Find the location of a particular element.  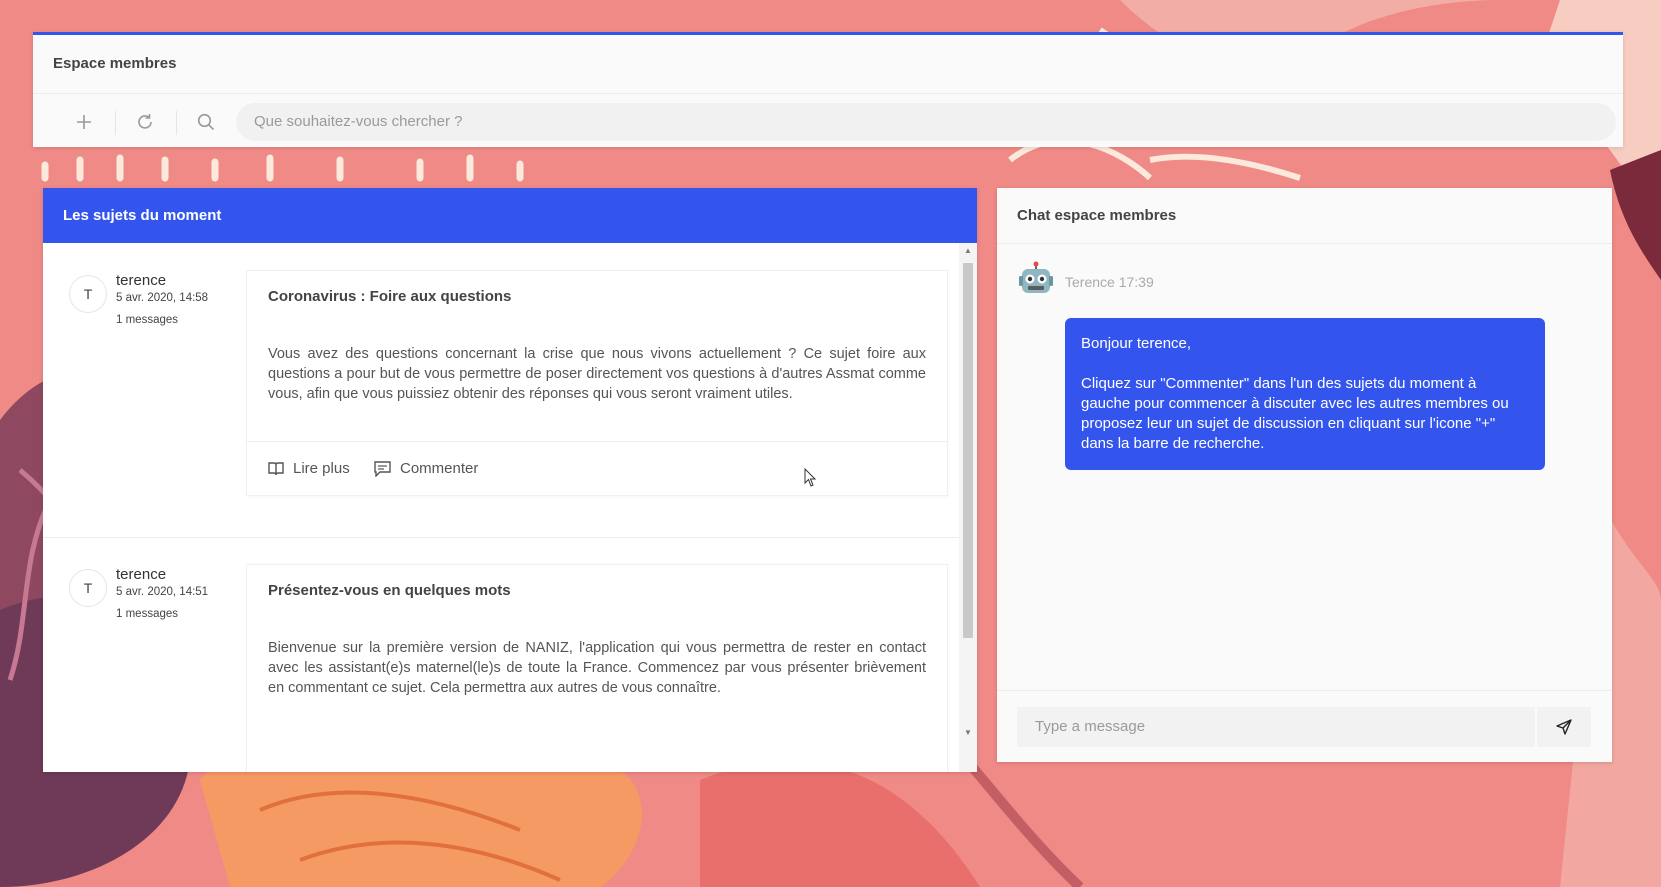

chat-message-meta: Terence 17:39 is located at coordinates (1109, 282).